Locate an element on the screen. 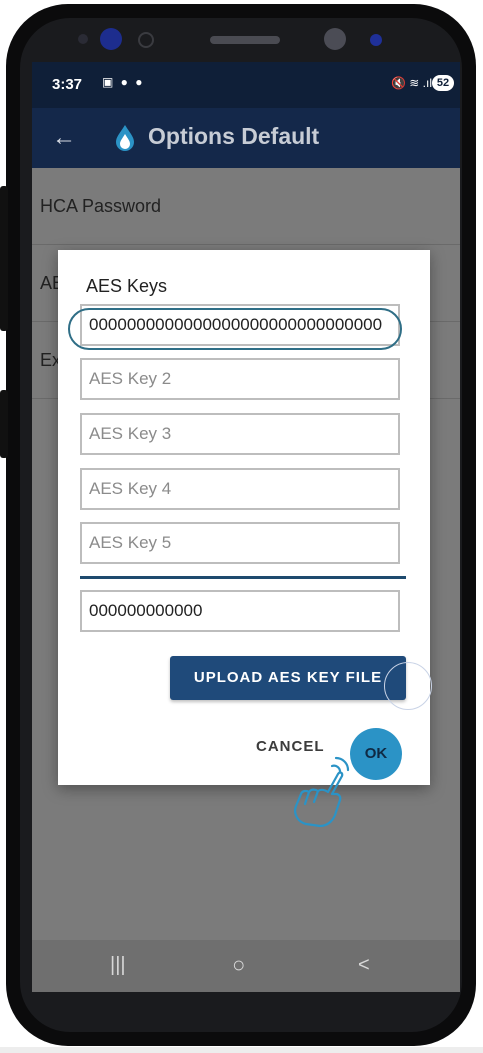 This screenshot has width=483, height=1053. list-item-label: HCA Password is located at coordinates (101, 206).